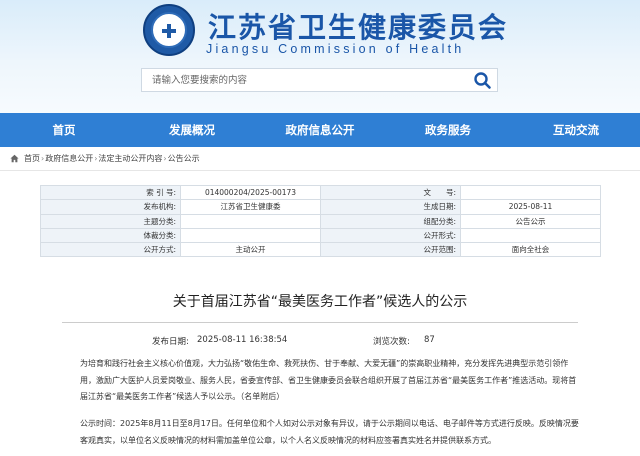  What do you see at coordinates (390, 250) in the screenshot?
I see `disclosure-scope-label: 公开范围:` at bounding box center [390, 250].